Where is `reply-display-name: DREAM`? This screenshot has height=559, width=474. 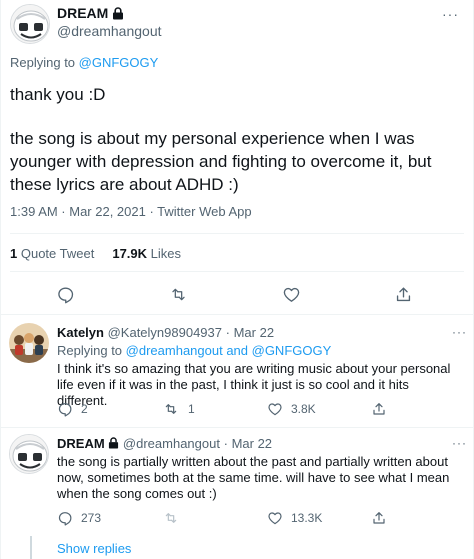
reply-display-name: DREAM is located at coordinates (81, 443).